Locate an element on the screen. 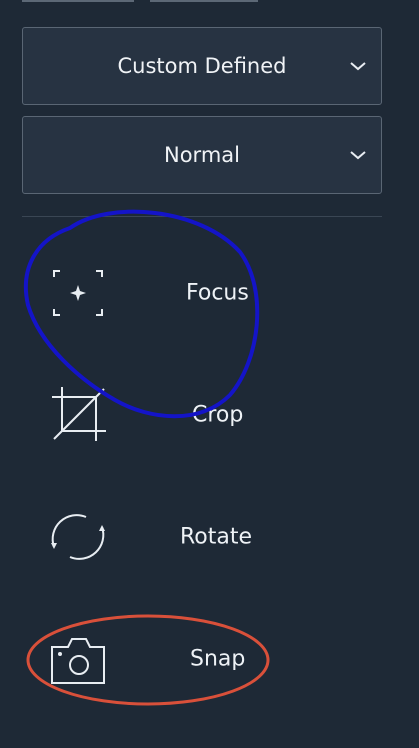 The image size is (419, 748). rotate-tool-label: Rotate is located at coordinates (216, 537).